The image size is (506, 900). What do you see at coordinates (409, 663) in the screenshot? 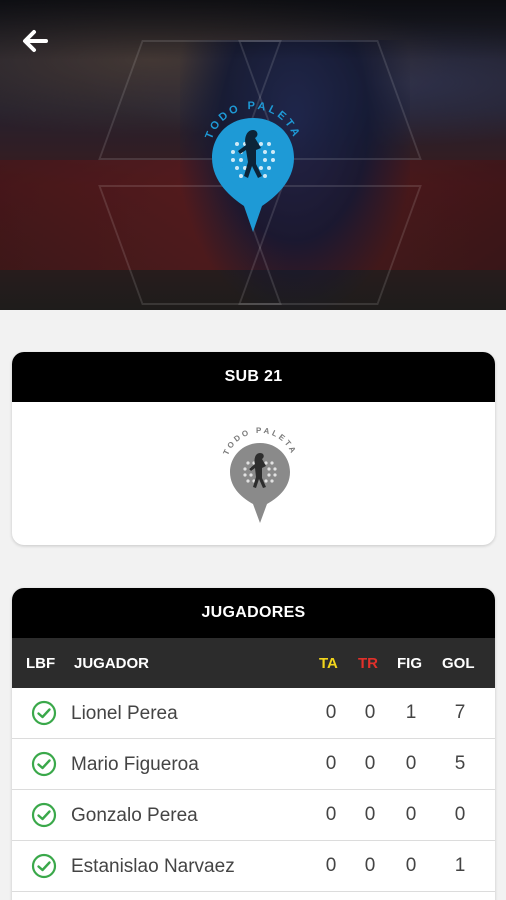
I see `column-fig: FIG` at bounding box center [409, 663].